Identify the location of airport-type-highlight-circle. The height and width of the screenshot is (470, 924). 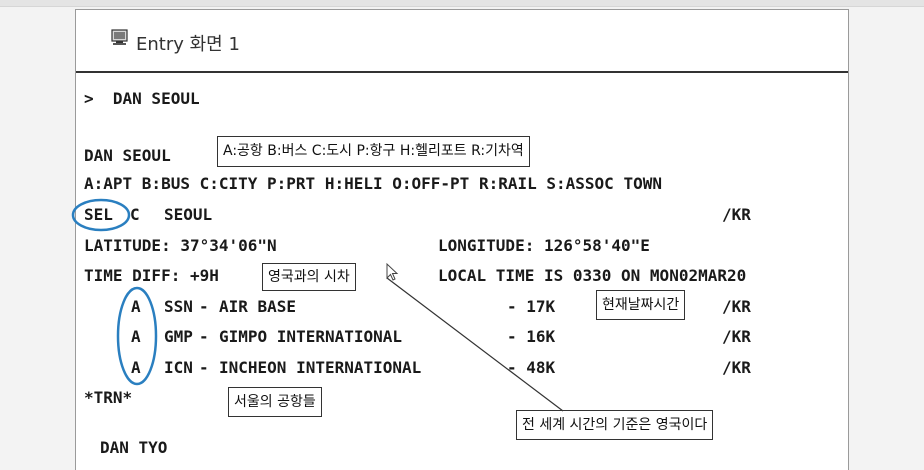
(137, 336).